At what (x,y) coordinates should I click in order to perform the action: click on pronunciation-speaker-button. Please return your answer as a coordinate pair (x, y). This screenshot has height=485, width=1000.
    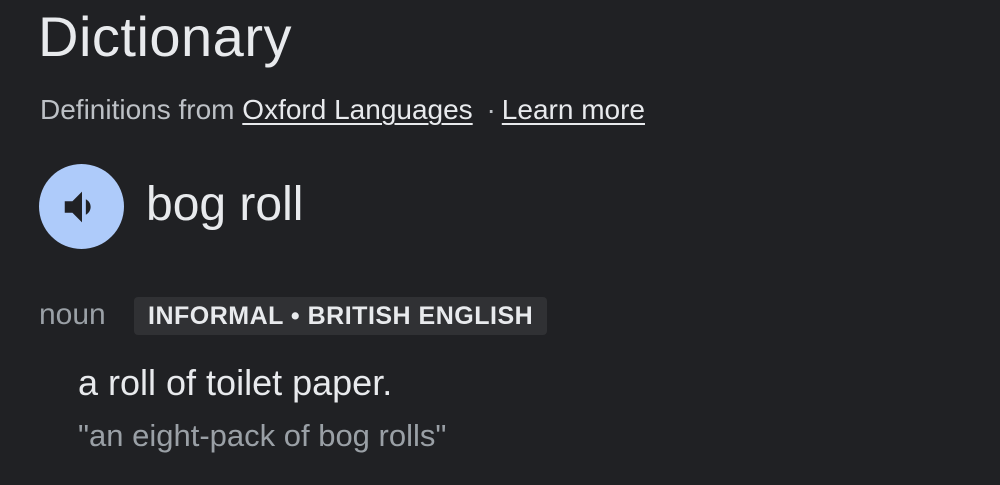
    Looking at the image, I should click on (81, 206).